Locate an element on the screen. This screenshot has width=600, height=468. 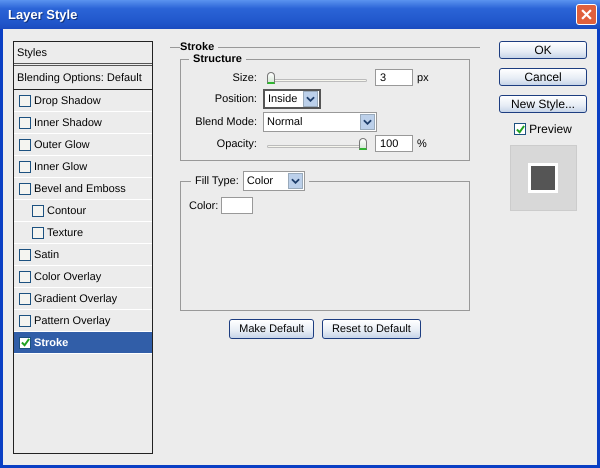
window-title: Layer Style is located at coordinates (43, 14).